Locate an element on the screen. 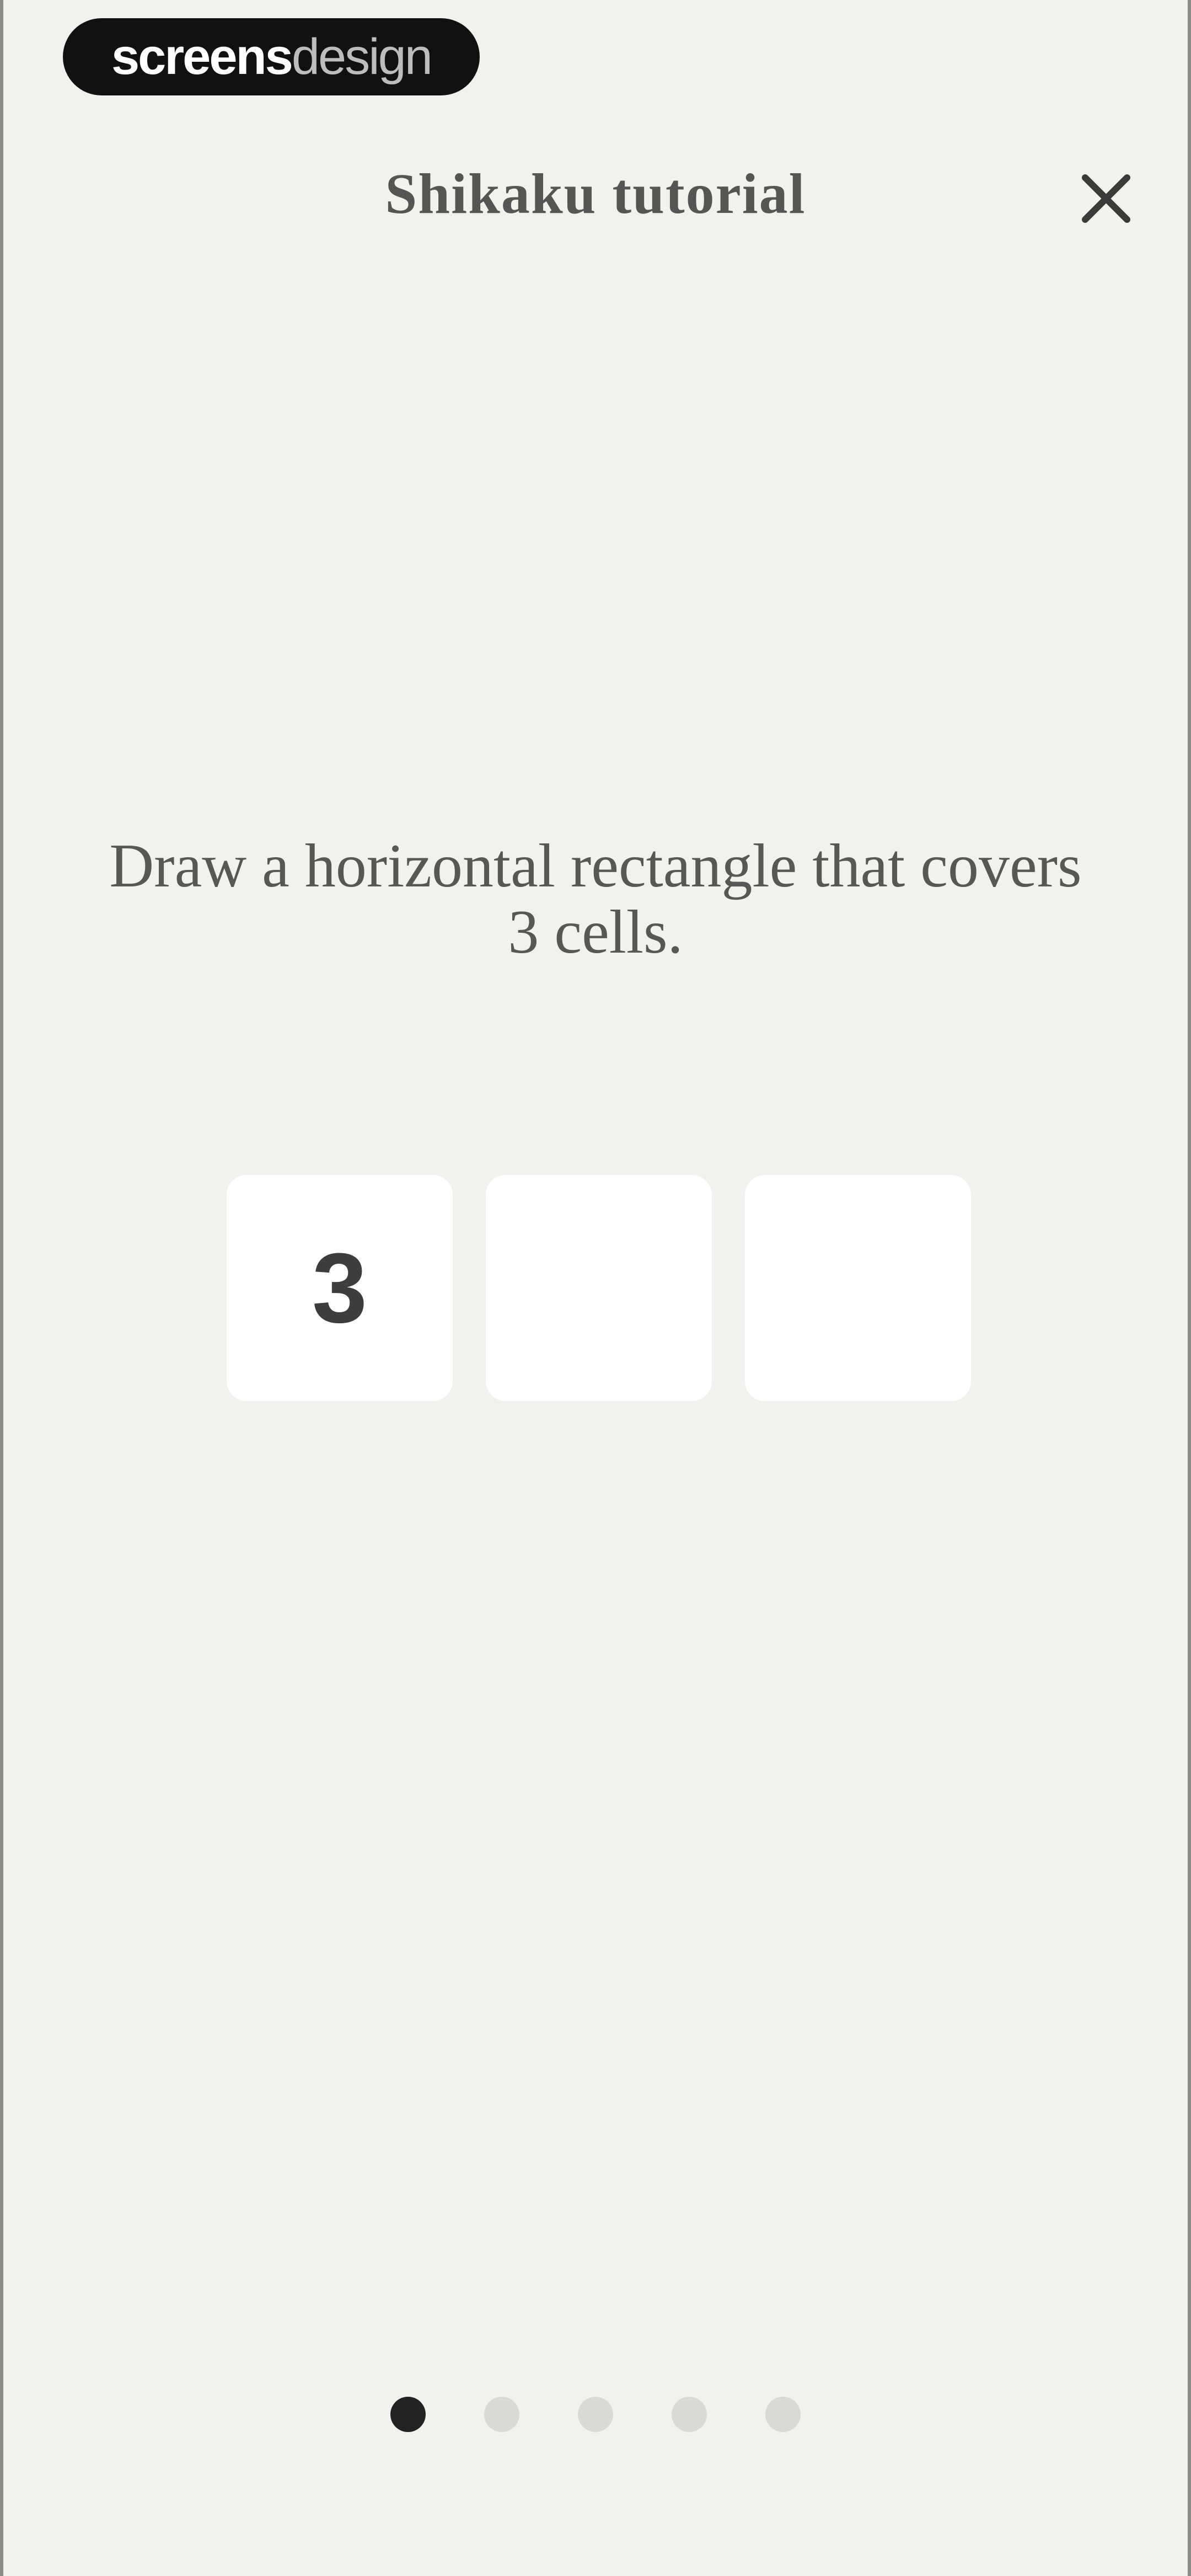 The height and width of the screenshot is (2576, 1191). watermark-light-text: design is located at coordinates (362, 57).